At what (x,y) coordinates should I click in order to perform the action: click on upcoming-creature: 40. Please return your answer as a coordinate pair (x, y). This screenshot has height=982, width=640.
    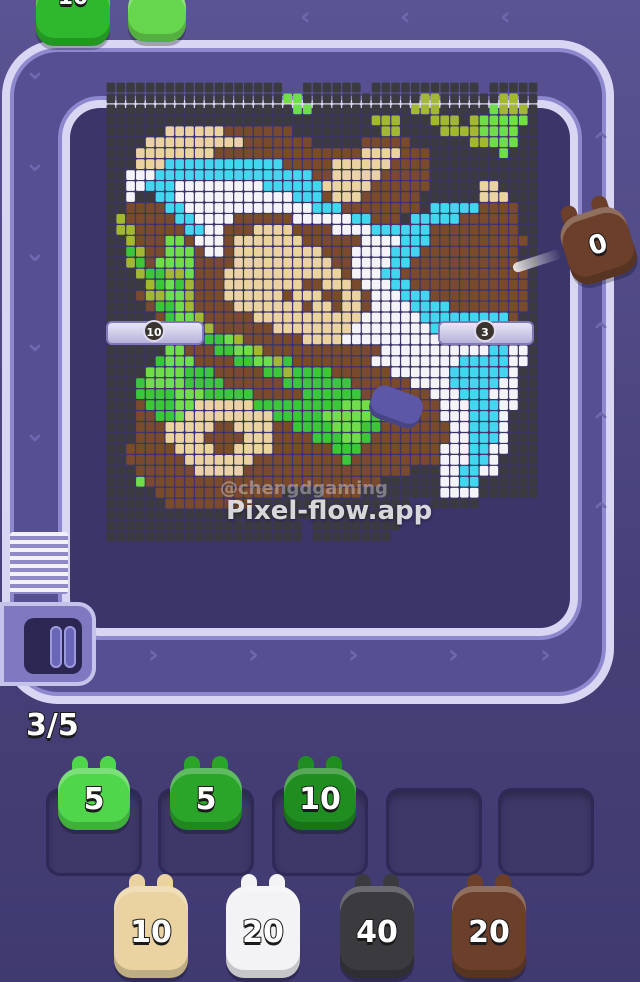
    Looking at the image, I should click on (377, 926).